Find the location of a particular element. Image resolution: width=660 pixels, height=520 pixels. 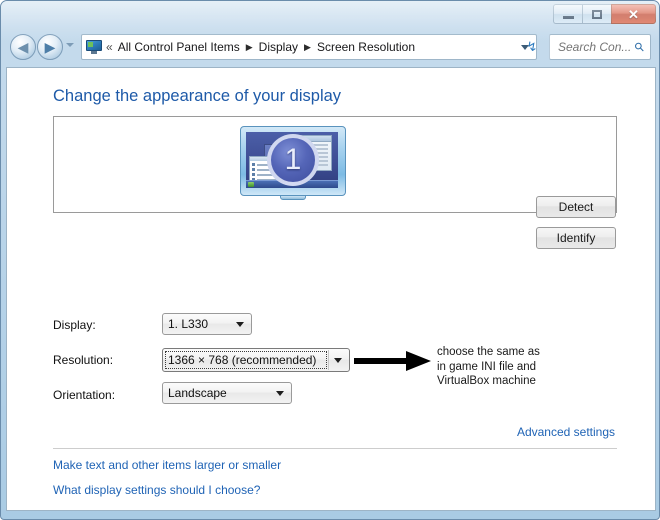

resolution-select: 1366 × 768 (recommended) is located at coordinates (256, 360).